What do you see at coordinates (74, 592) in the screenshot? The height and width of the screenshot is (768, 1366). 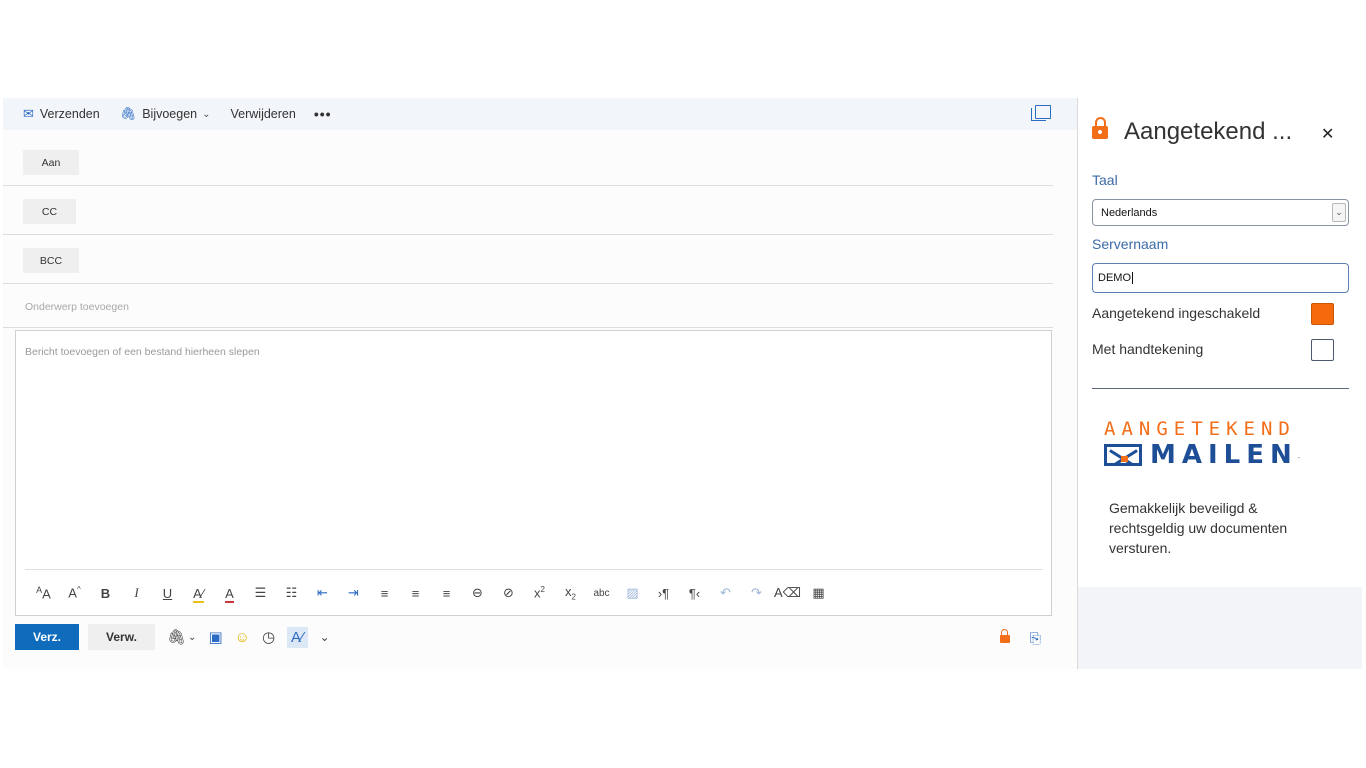 I see `font-grow-icon: A^` at bounding box center [74, 592].